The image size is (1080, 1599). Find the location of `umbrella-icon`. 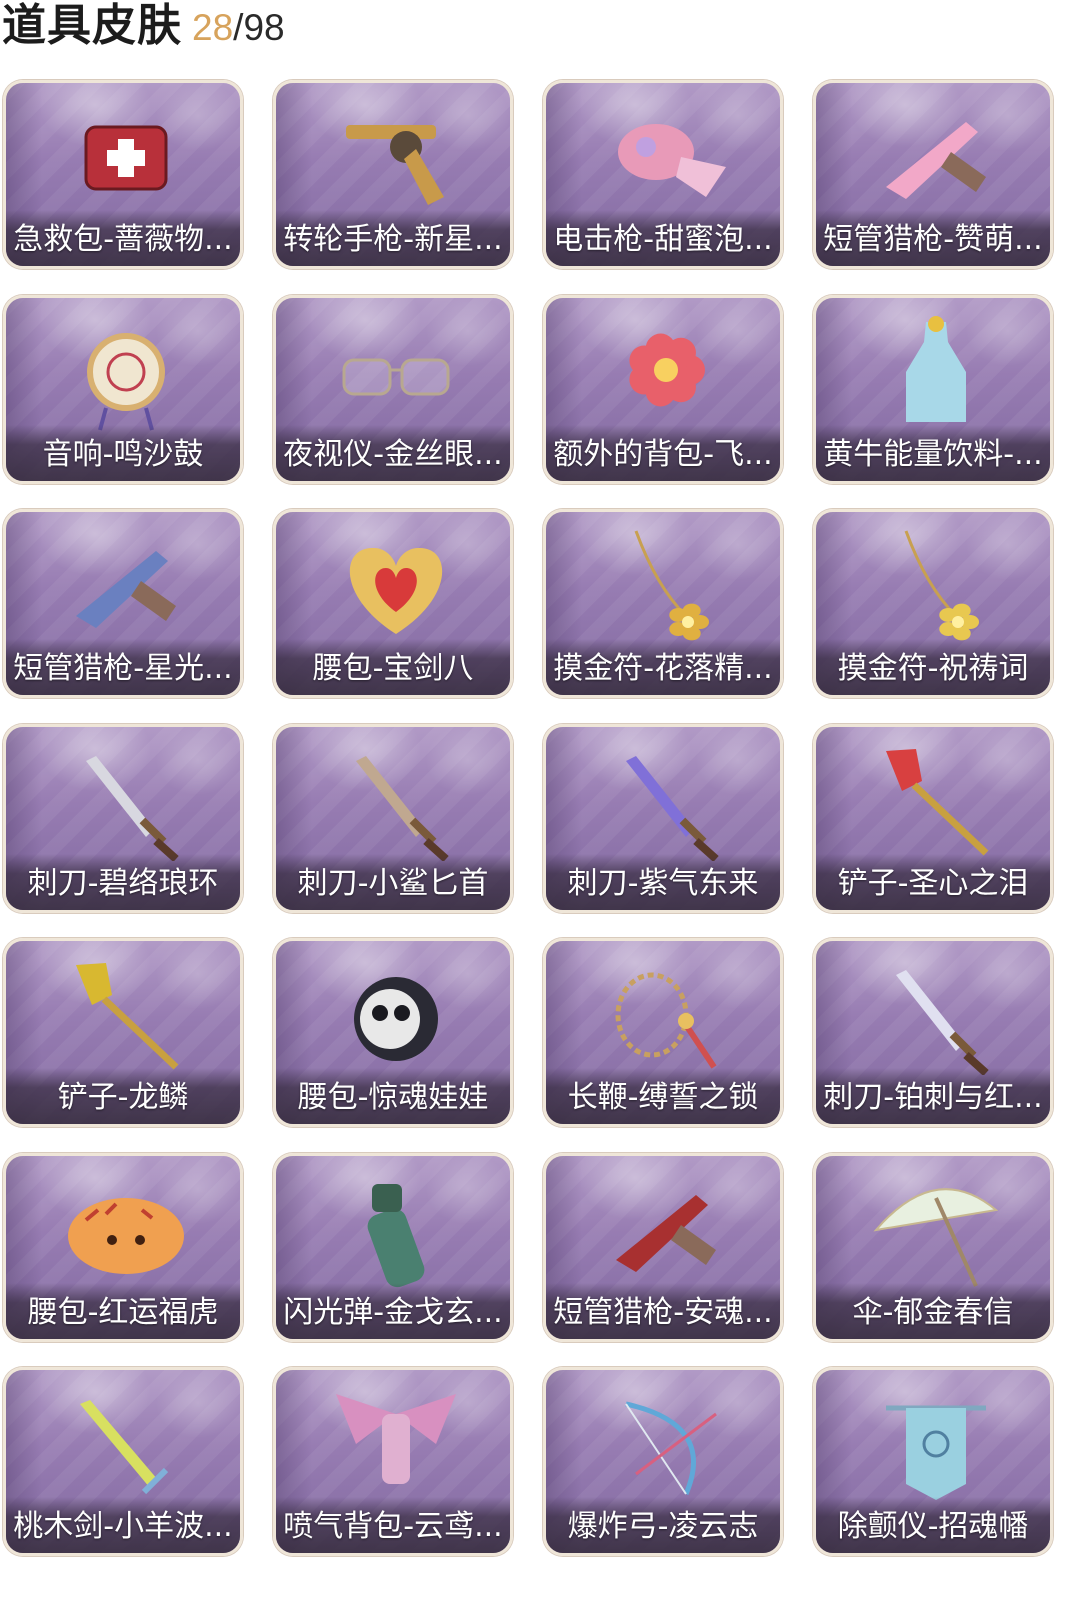

umbrella-icon is located at coordinates (936, 1230).